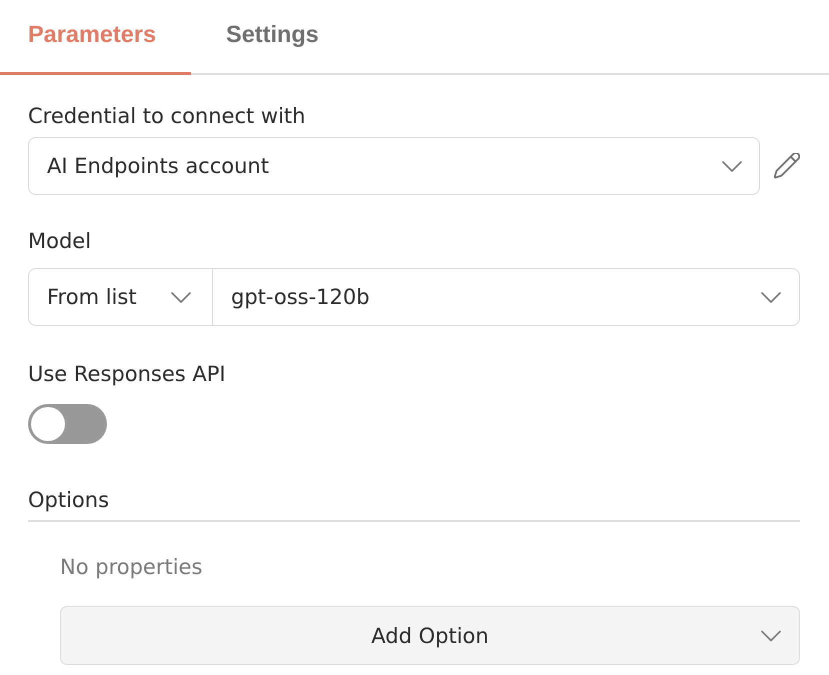  Describe the element at coordinates (787, 166) in the screenshot. I see `pencil-icon` at that location.